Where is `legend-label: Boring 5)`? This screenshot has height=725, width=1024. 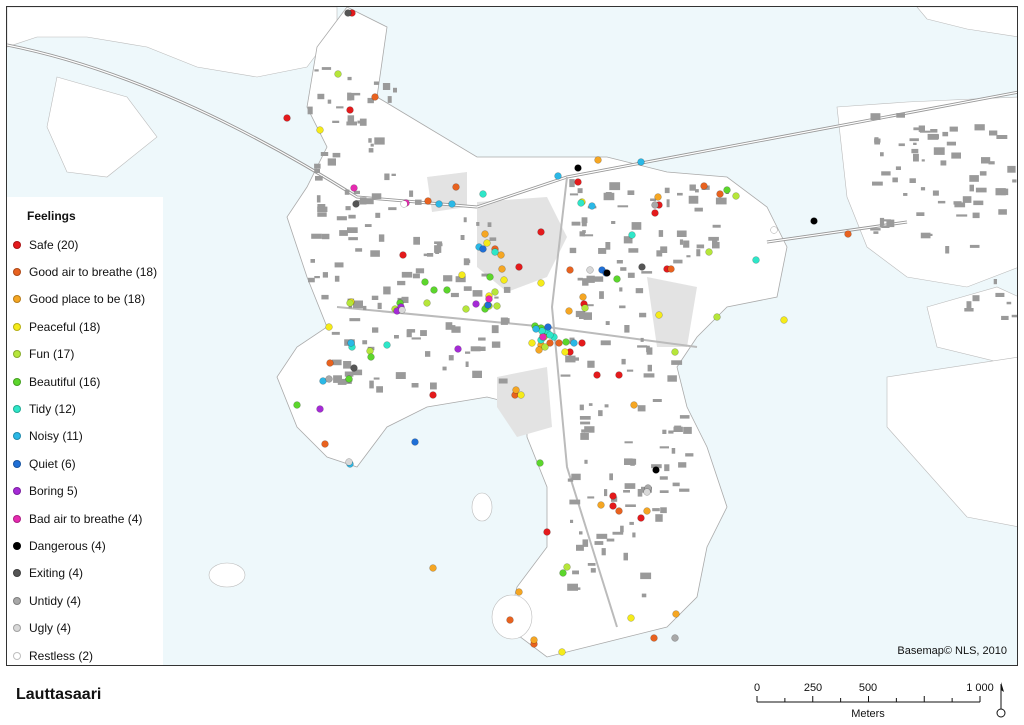 legend-label: Boring 5) is located at coordinates (53, 491).